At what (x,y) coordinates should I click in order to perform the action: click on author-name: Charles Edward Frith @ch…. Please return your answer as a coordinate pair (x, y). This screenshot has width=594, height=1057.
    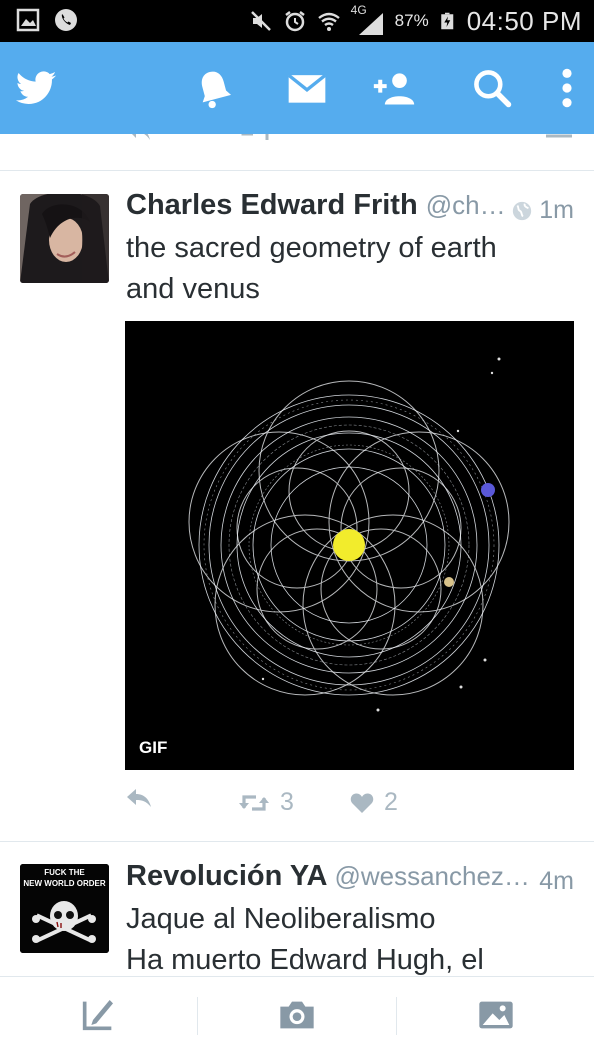
    Looking at the image, I should click on (316, 205).